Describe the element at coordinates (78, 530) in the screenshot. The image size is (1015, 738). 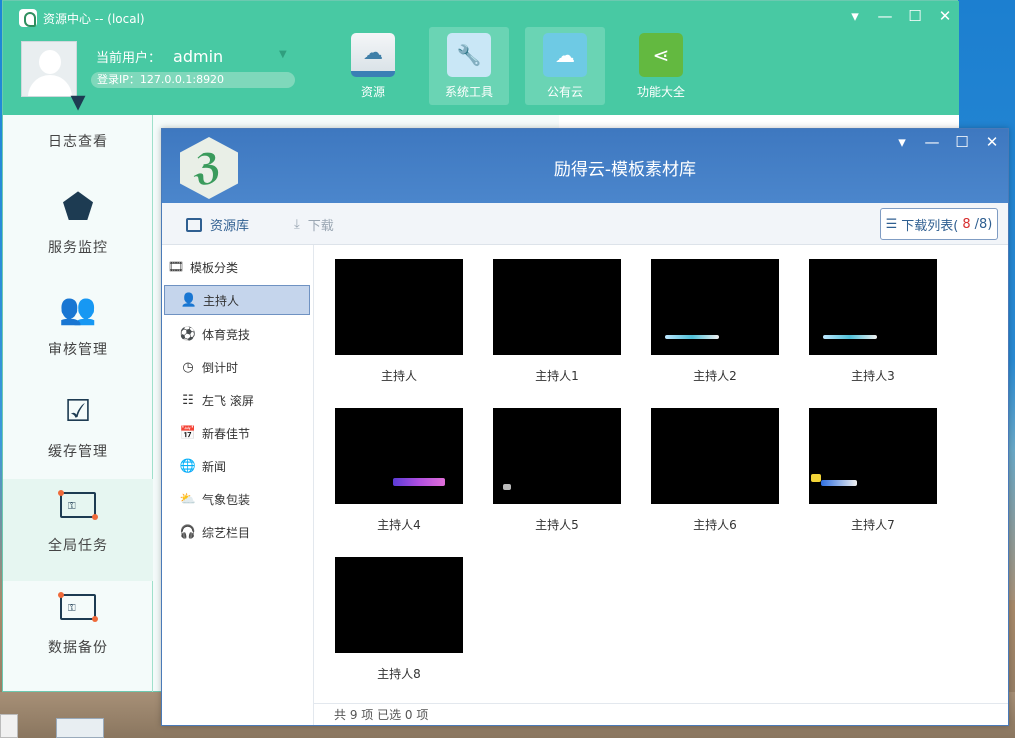
I see `sidebar-item-global-tasks: ⚿ 全局任务` at that location.